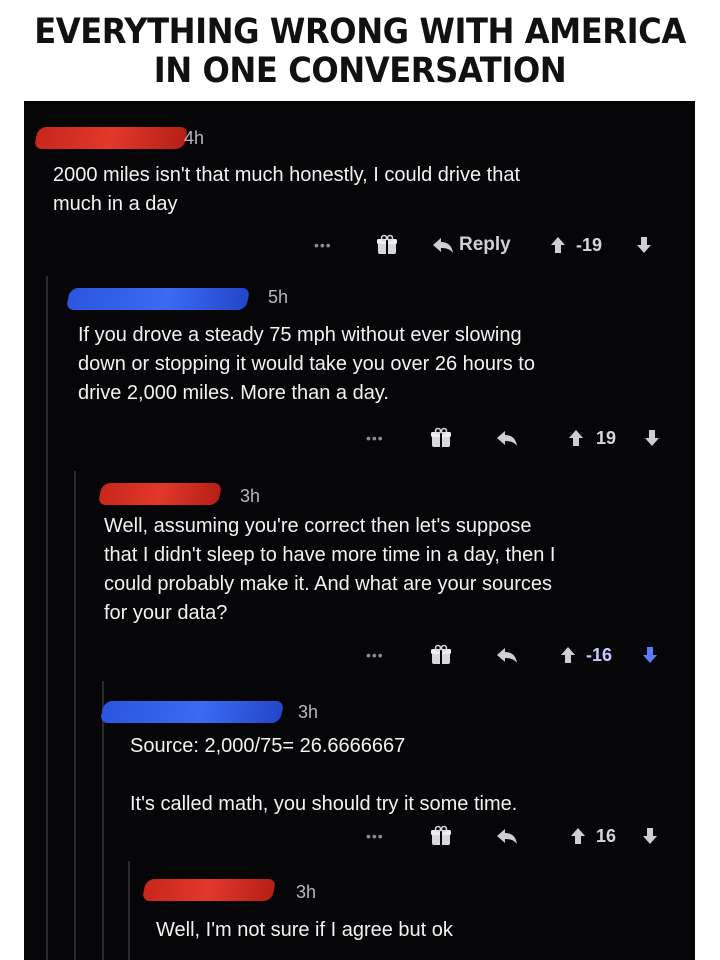  Describe the element at coordinates (485, 245) in the screenshot. I see `reply-label: Reply` at that location.